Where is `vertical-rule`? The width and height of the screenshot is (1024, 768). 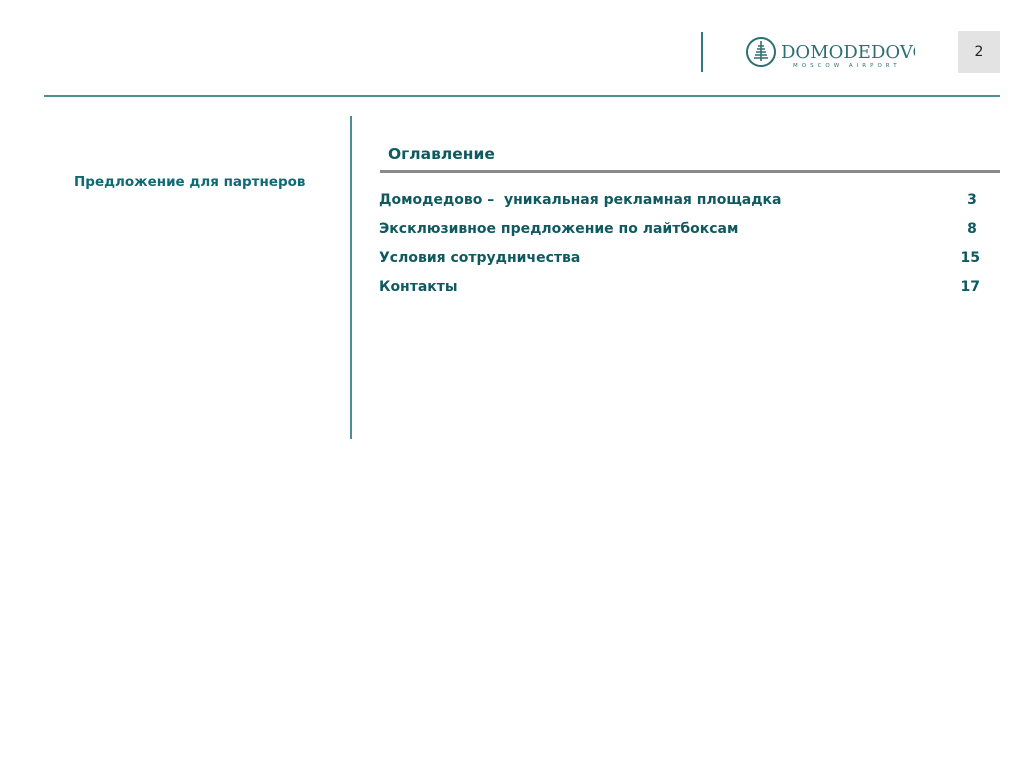
vertical-rule is located at coordinates (351, 277).